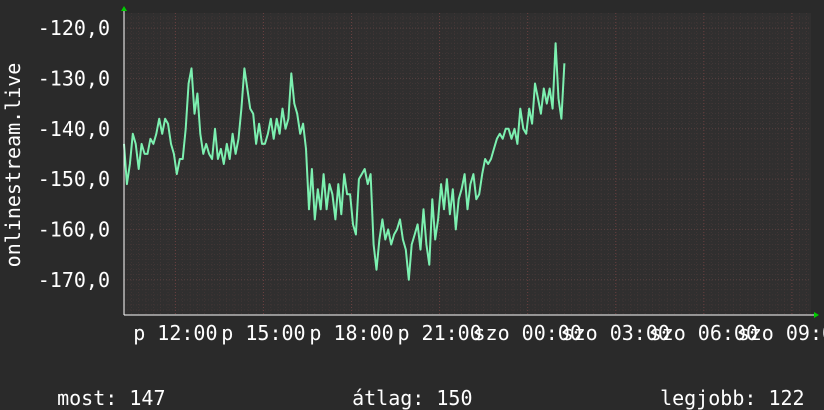 This screenshot has width=824, height=410. I want to click on y-axis-label: onlinestream.live, so click(13, 165).